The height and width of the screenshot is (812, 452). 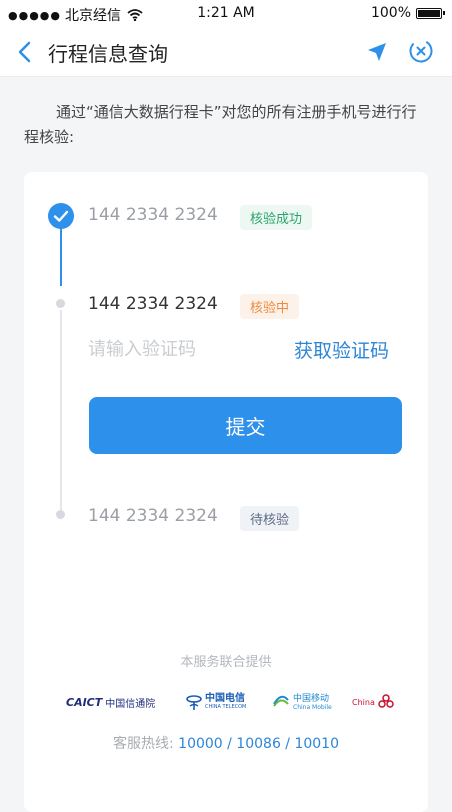 What do you see at coordinates (61, 216) in the screenshot?
I see `check-circle-icon` at bounding box center [61, 216].